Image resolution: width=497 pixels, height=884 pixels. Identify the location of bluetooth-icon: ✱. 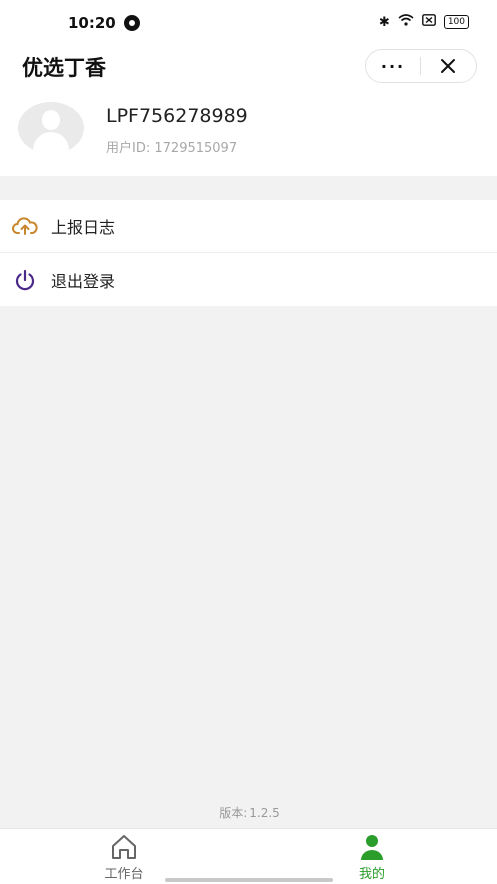
(384, 22).